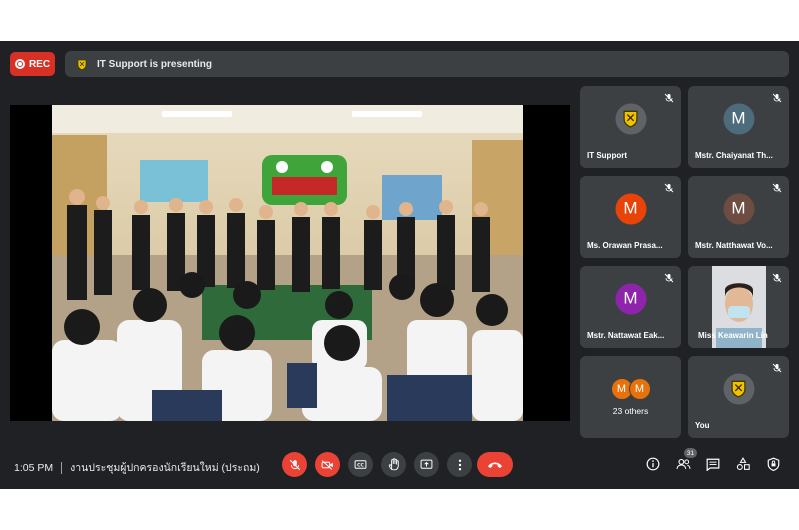  I want to click on end-call-icon, so click(495, 465).